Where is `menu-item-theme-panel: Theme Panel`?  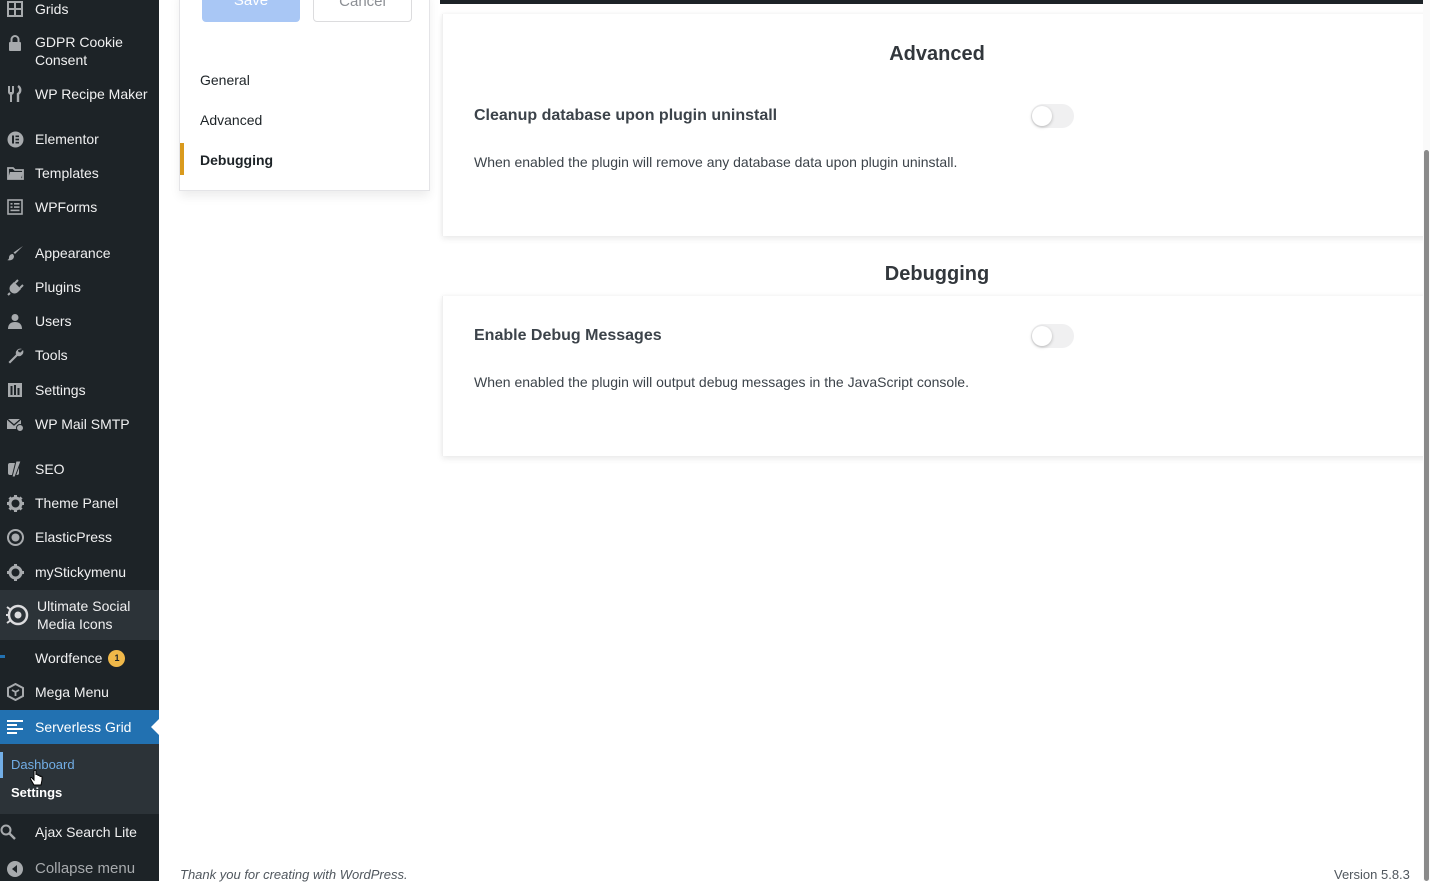 menu-item-theme-panel: Theme Panel is located at coordinates (79, 503).